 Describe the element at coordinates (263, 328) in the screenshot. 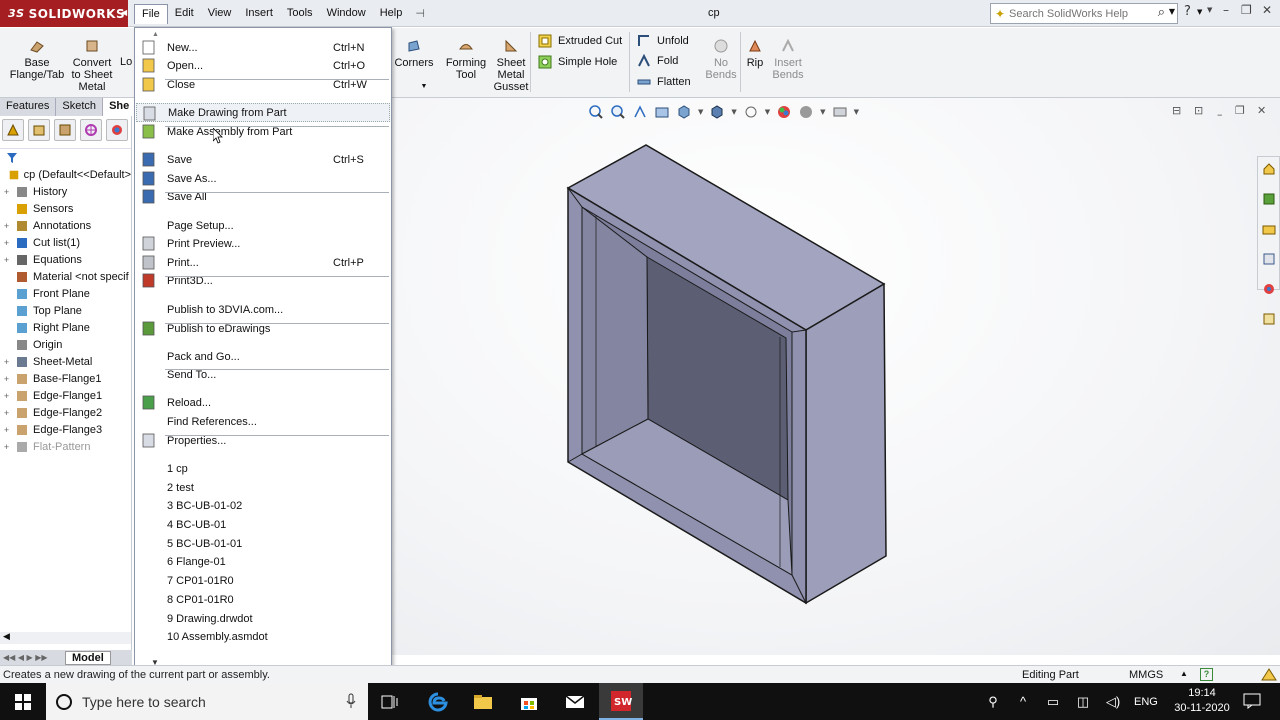

I see `file-menu-item: Publish to eDrawings` at that location.